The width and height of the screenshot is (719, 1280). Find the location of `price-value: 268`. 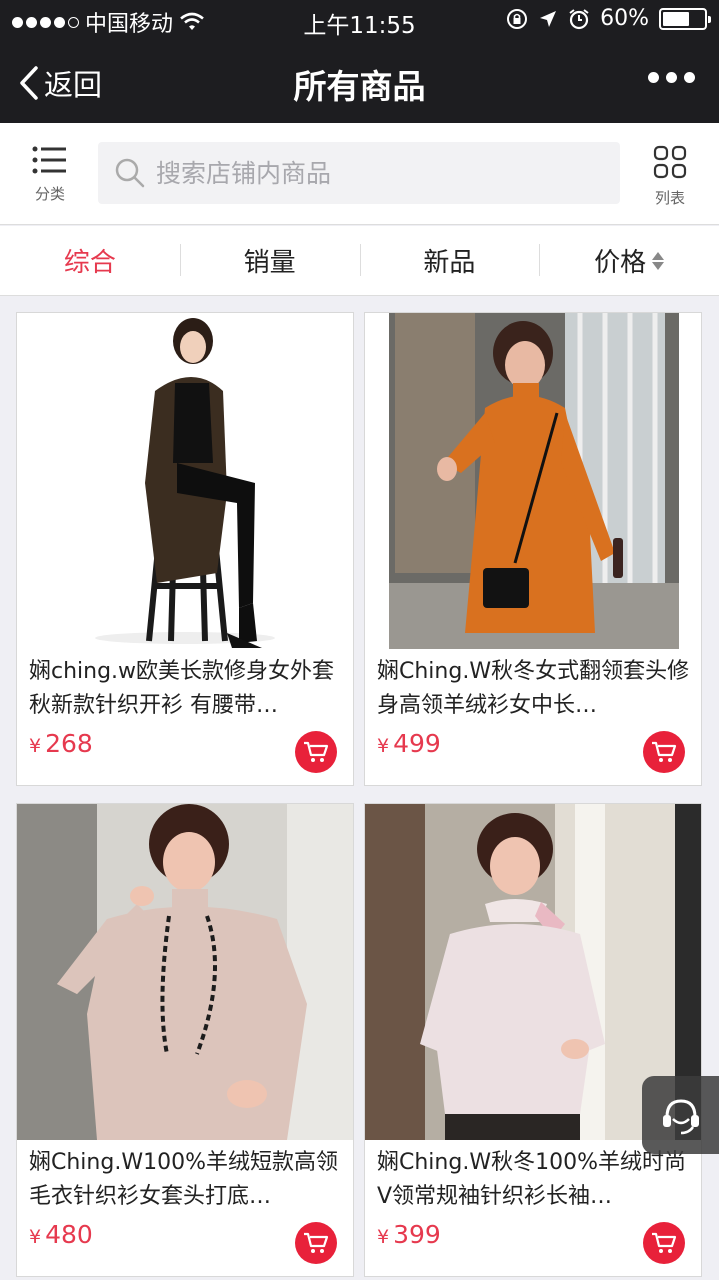

price-value: 268 is located at coordinates (69, 743).